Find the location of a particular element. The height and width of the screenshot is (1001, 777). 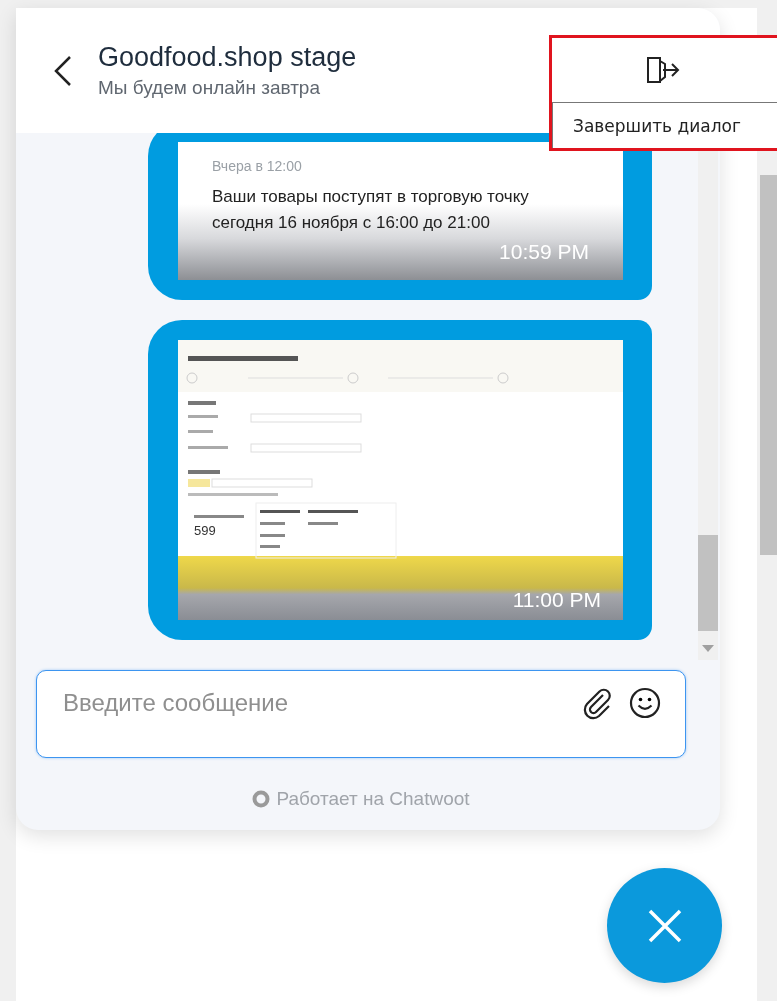

message-date: Вчера в 12:00 is located at coordinates (257, 166).